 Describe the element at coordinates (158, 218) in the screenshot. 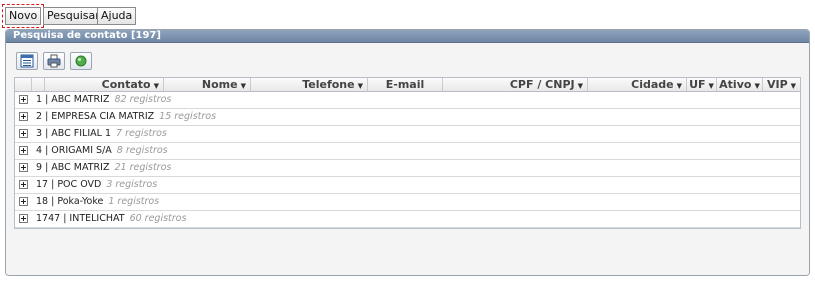

I see `group-count: 60 registros` at that location.